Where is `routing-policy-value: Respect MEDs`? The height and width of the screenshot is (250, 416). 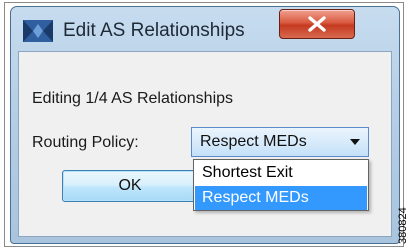 routing-policy-value: Respect MEDs is located at coordinates (253, 141).